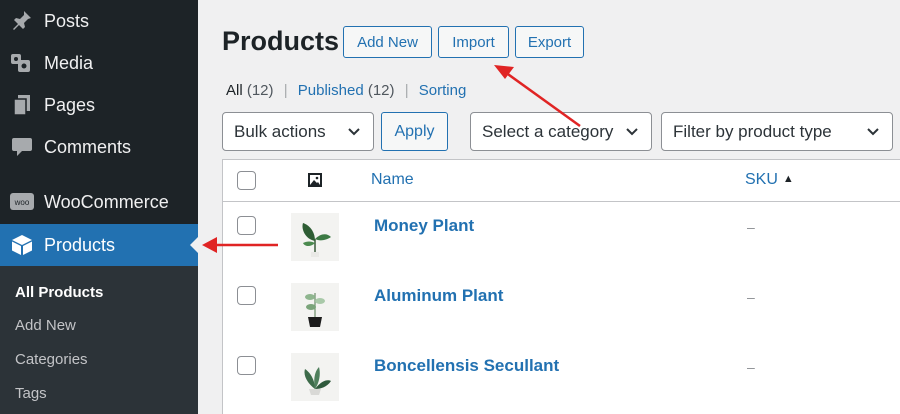  I want to click on products-submenu: All Products Add New Categories Tags, so click(99, 340).